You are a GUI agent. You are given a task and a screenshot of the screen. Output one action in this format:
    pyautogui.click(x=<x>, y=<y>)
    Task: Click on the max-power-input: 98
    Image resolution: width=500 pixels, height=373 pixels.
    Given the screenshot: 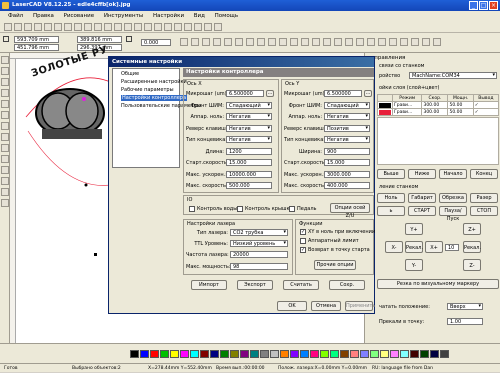 What is the action you would take?
    pyautogui.click(x=259, y=266)
    